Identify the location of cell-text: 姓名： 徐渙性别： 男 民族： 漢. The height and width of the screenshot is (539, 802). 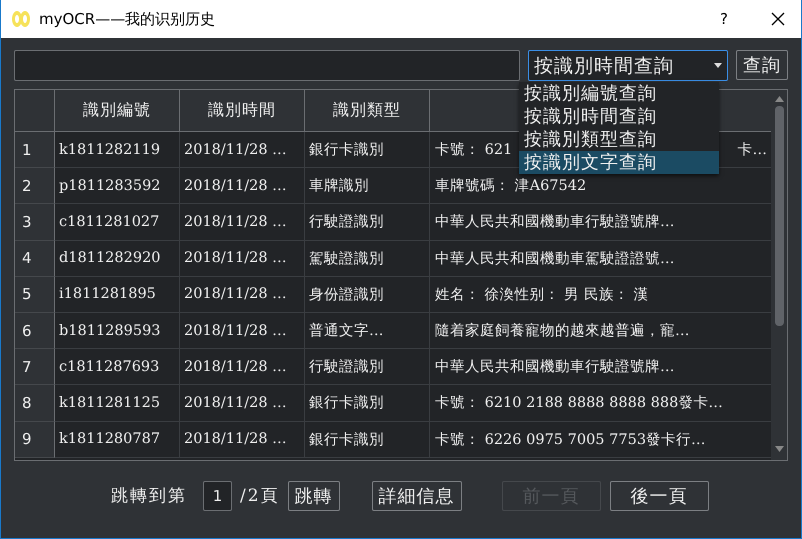
(541, 295).